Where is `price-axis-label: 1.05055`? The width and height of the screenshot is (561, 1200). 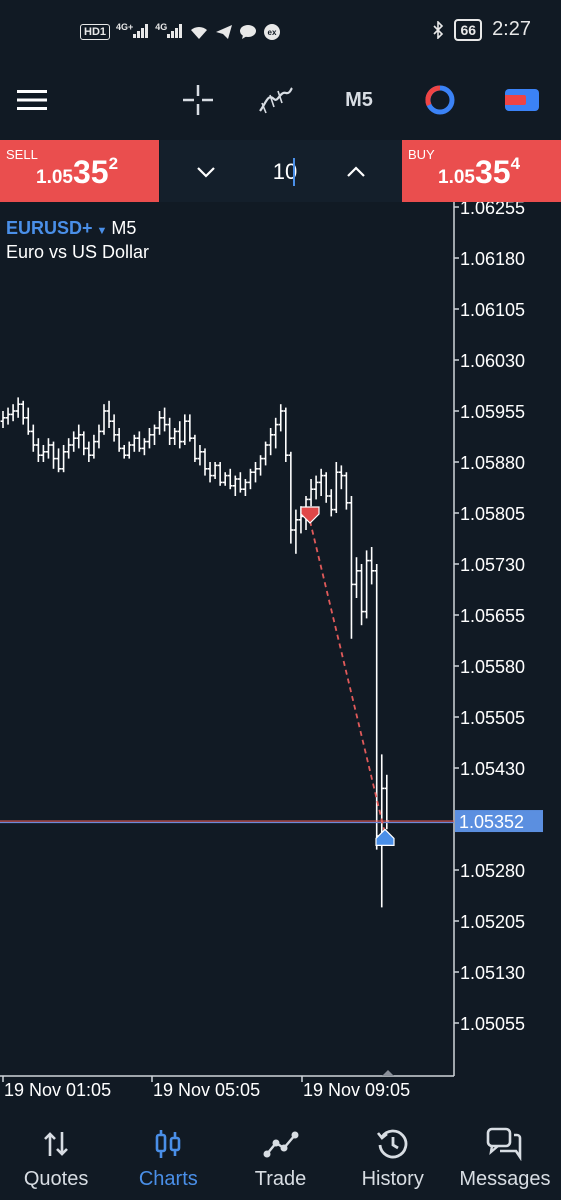 price-axis-label: 1.05055 is located at coordinates (492, 1024).